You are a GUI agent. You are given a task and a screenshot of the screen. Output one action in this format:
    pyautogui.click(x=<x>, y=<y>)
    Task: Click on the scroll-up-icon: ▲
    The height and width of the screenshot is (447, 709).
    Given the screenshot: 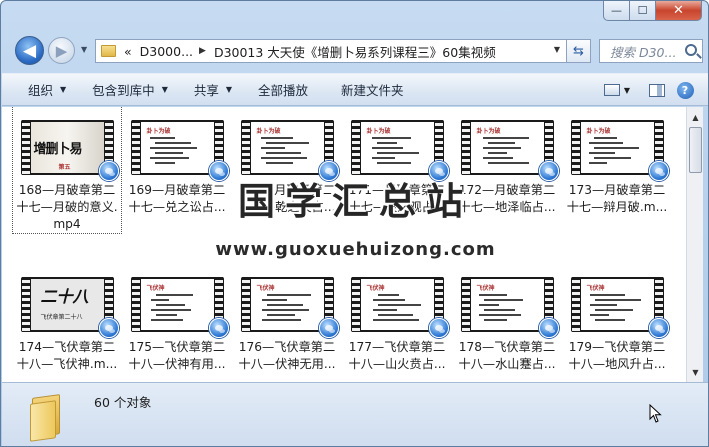 What is the action you would take?
    pyautogui.click(x=695, y=117)
    